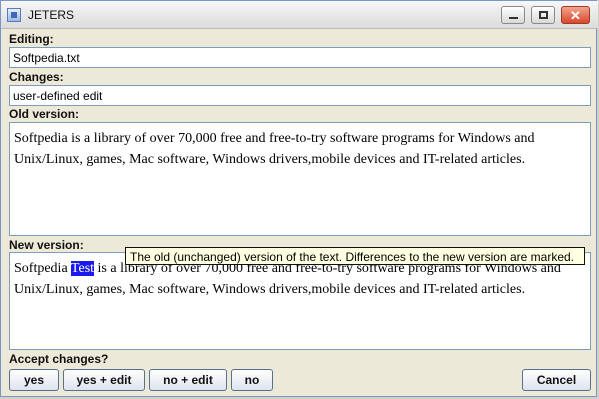  Describe the element at coordinates (14, 15) in the screenshot. I see `app-icon` at that location.